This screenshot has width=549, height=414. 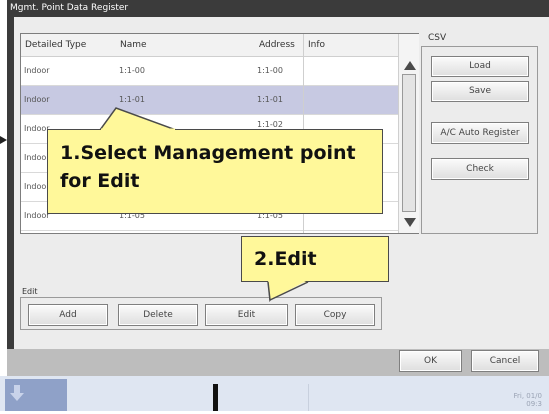 I want to click on clock-time: 09:3, so click(x=534, y=404).